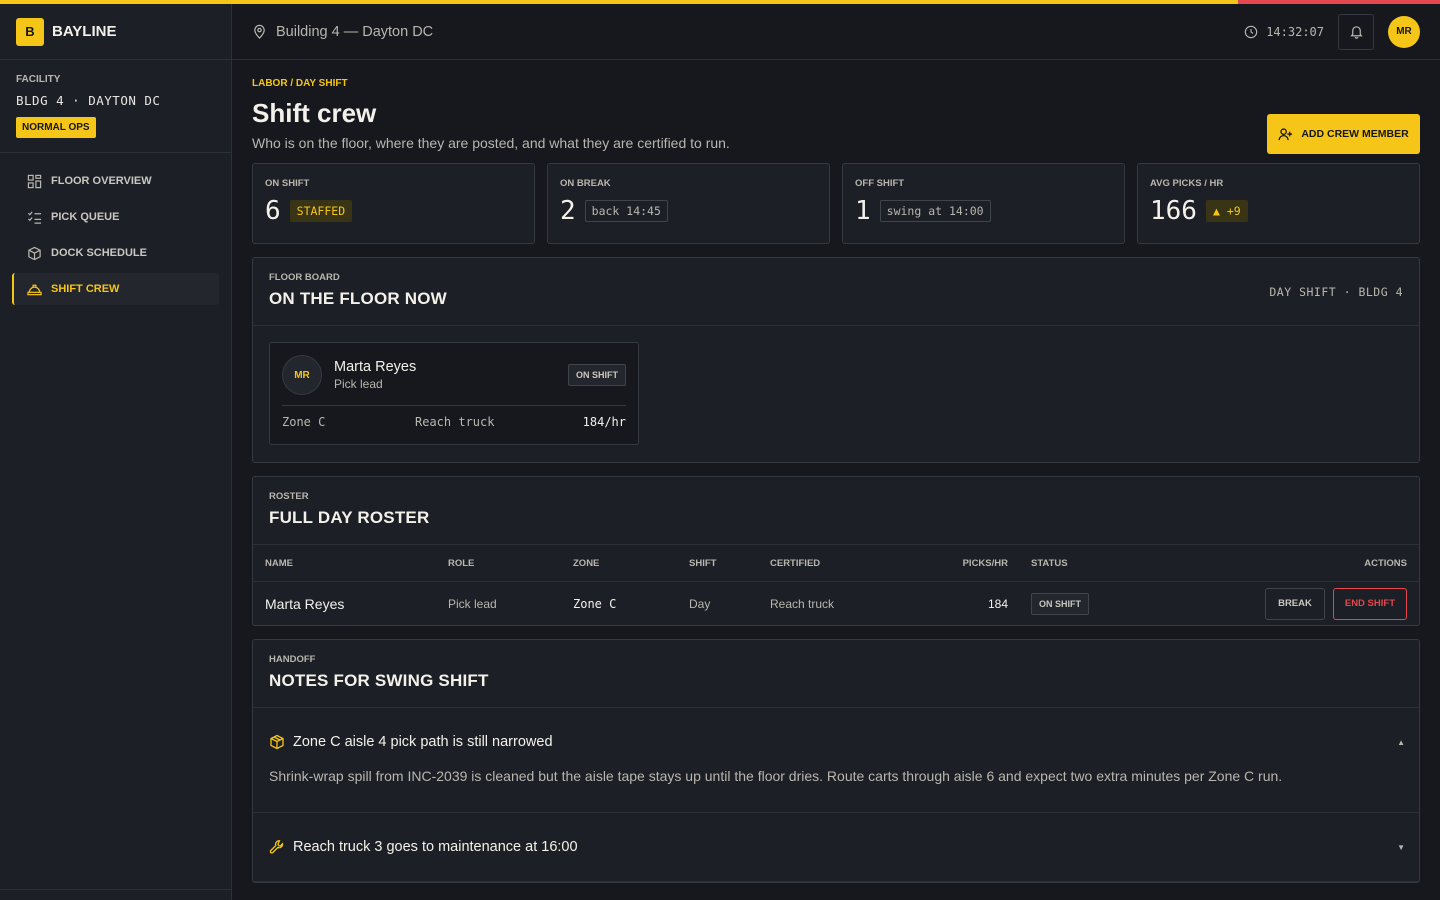 This screenshot has height=900, width=1440. I want to click on column-header-certified: CERTIFIED, so click(795, 563).